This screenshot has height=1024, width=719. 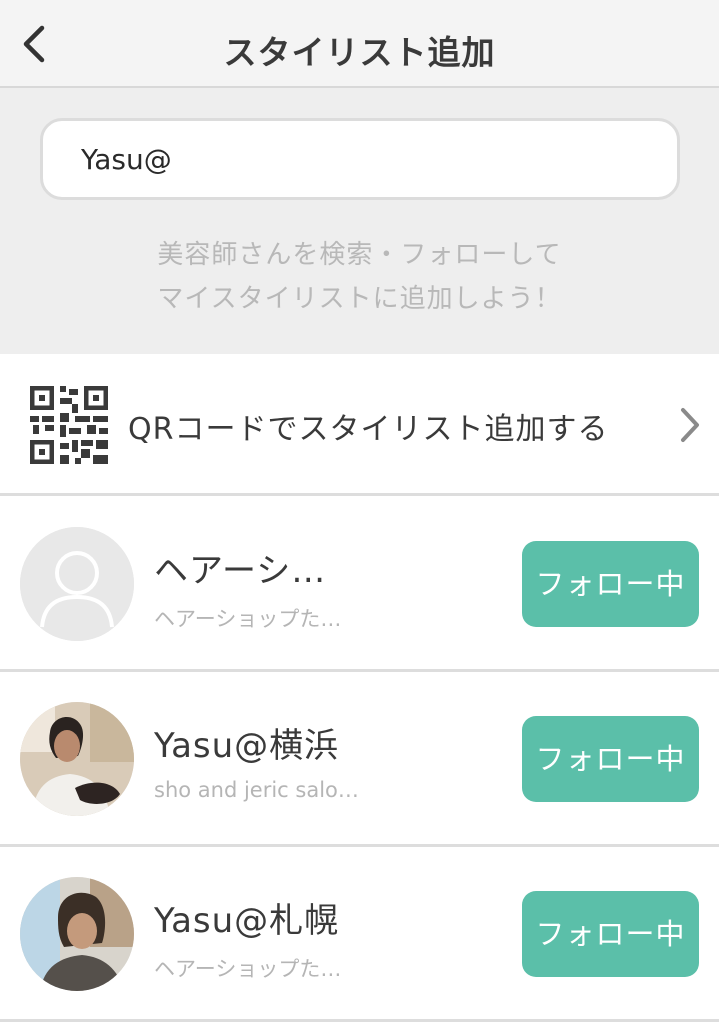 What do you see at coordinates (371, 159) in the screenshot?
I see `search-input` at bounding box center [371, 159].